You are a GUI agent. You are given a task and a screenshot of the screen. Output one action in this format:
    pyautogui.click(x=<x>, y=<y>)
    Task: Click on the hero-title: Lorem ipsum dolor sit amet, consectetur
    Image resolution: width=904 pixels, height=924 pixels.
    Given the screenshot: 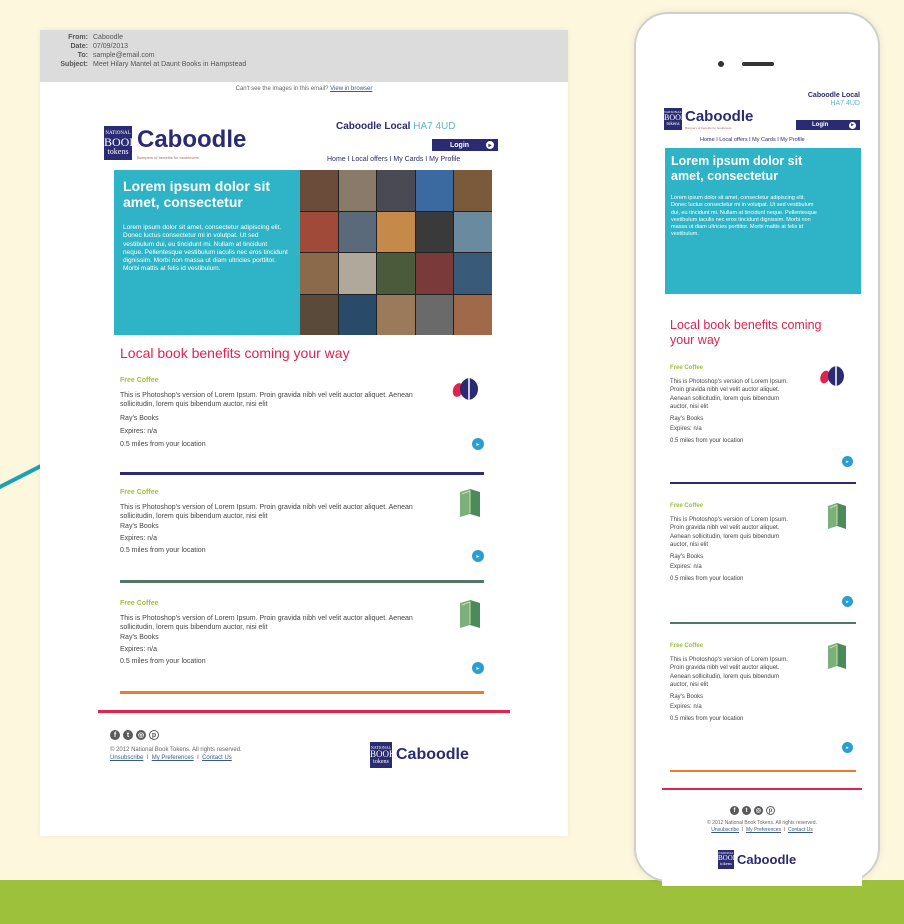 What is the action you would take?
    pyautogui.click(x=737, y=168)
    